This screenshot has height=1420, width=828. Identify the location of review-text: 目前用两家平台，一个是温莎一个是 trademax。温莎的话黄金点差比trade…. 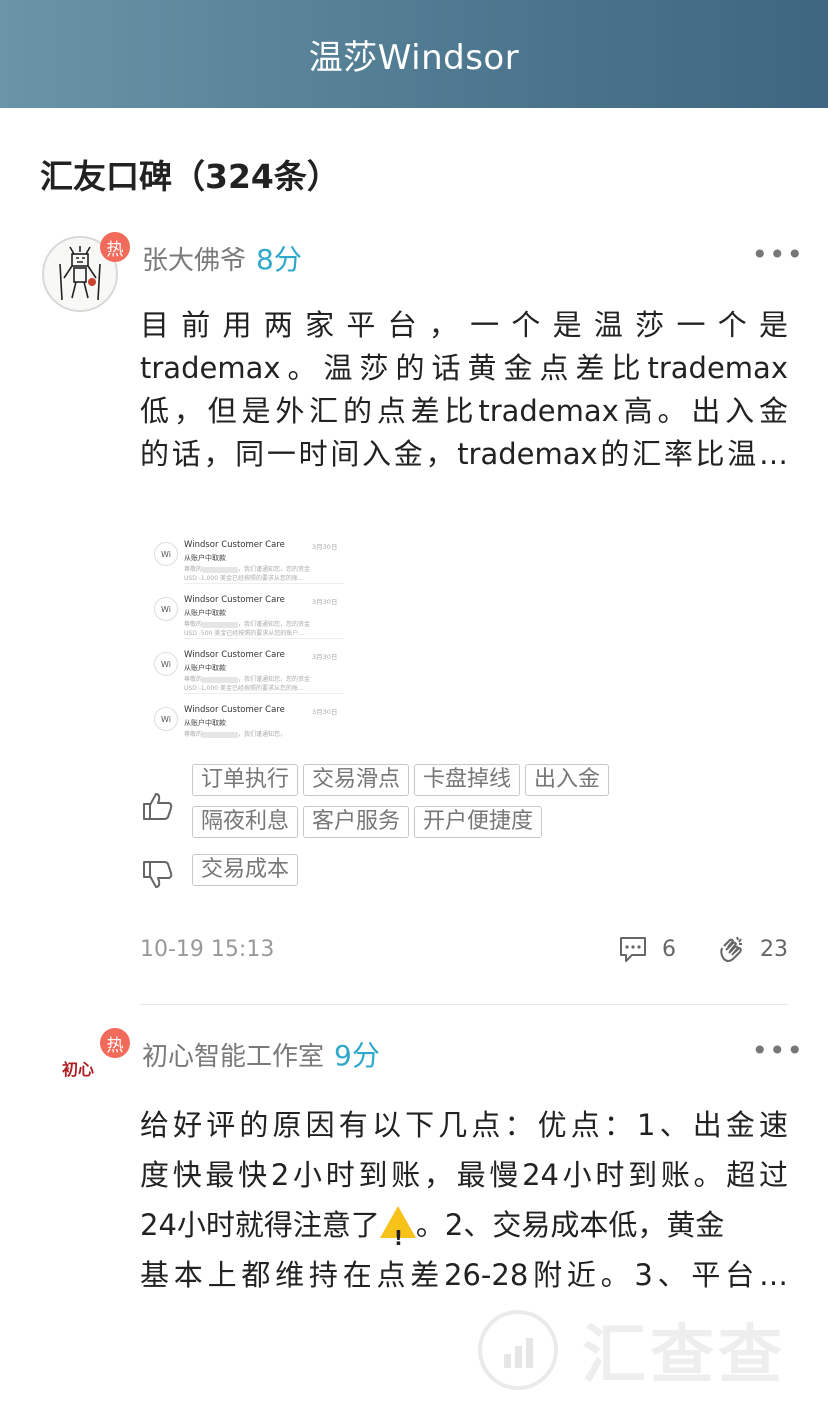
(464, 390).